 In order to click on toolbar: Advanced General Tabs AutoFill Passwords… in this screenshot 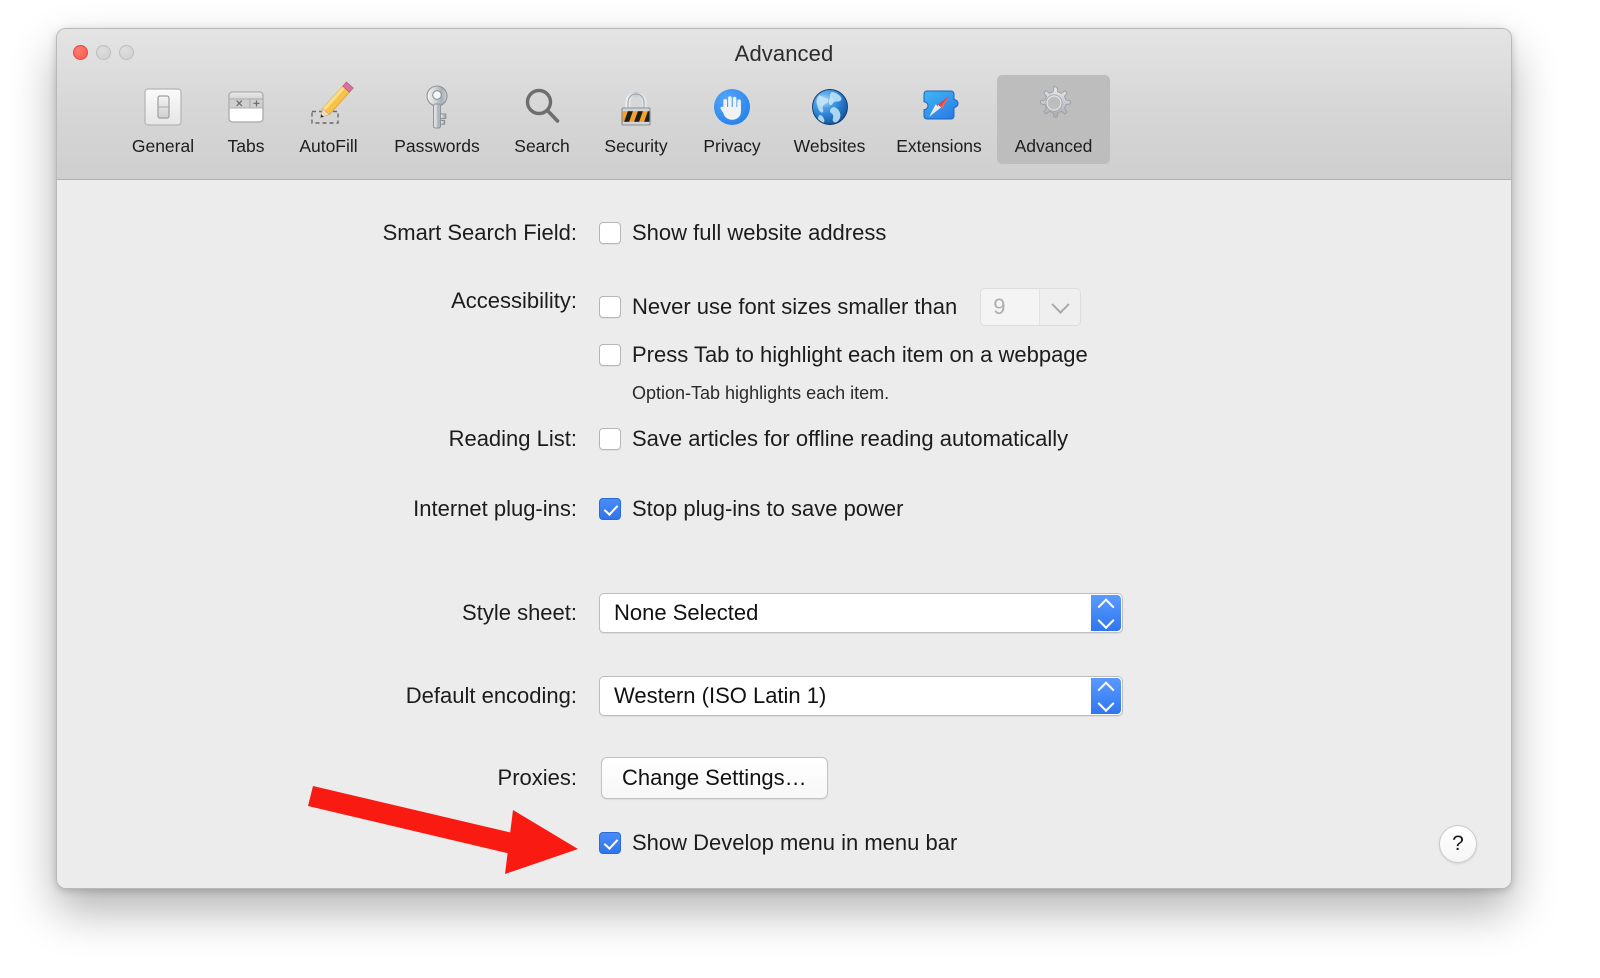, I will do `click(784, 104)`.